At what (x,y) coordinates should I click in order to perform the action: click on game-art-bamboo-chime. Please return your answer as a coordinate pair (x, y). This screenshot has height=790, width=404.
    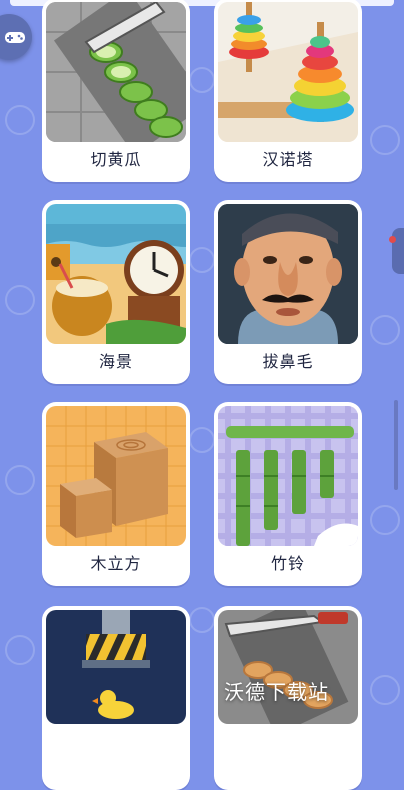
    Looking at the image, I should click on (288, 476).